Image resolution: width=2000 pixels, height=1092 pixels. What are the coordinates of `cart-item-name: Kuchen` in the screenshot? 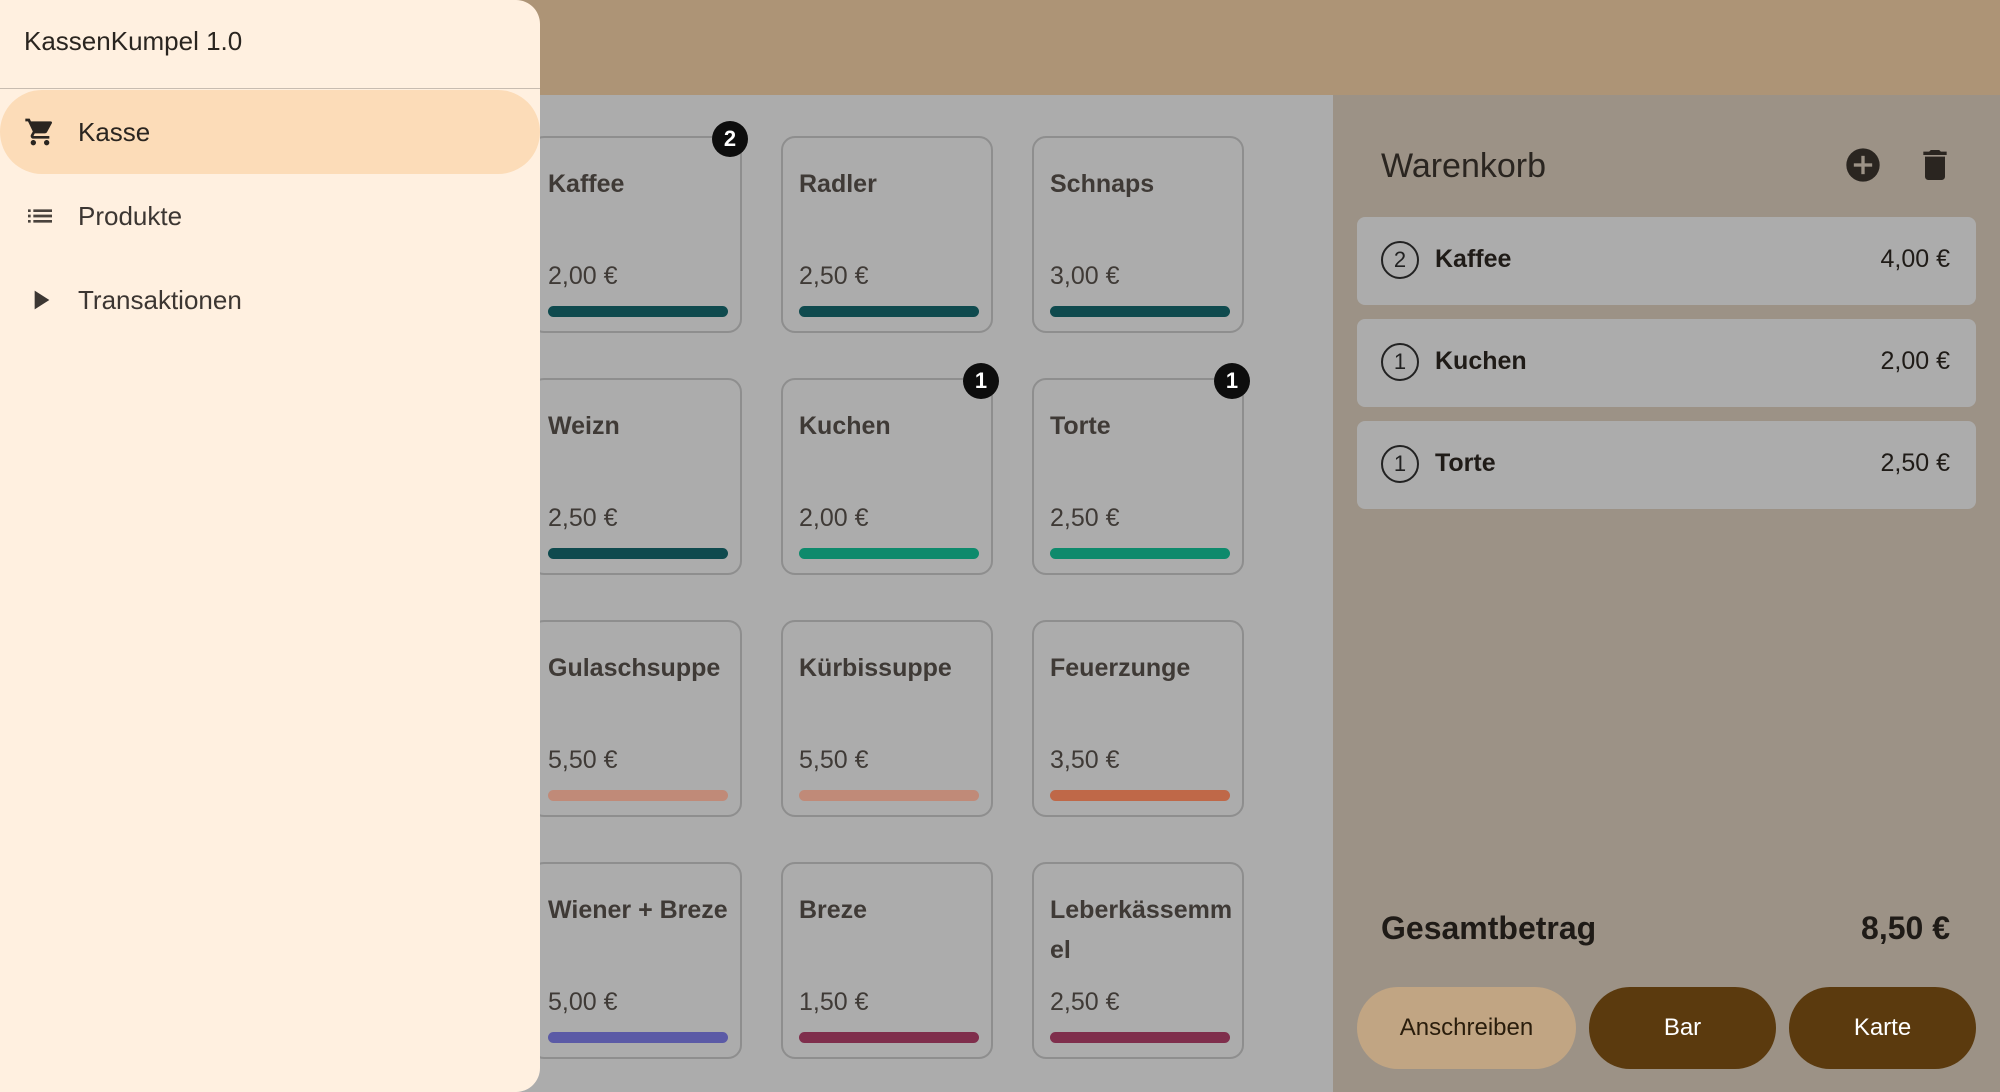 It's located at (1481, 361).